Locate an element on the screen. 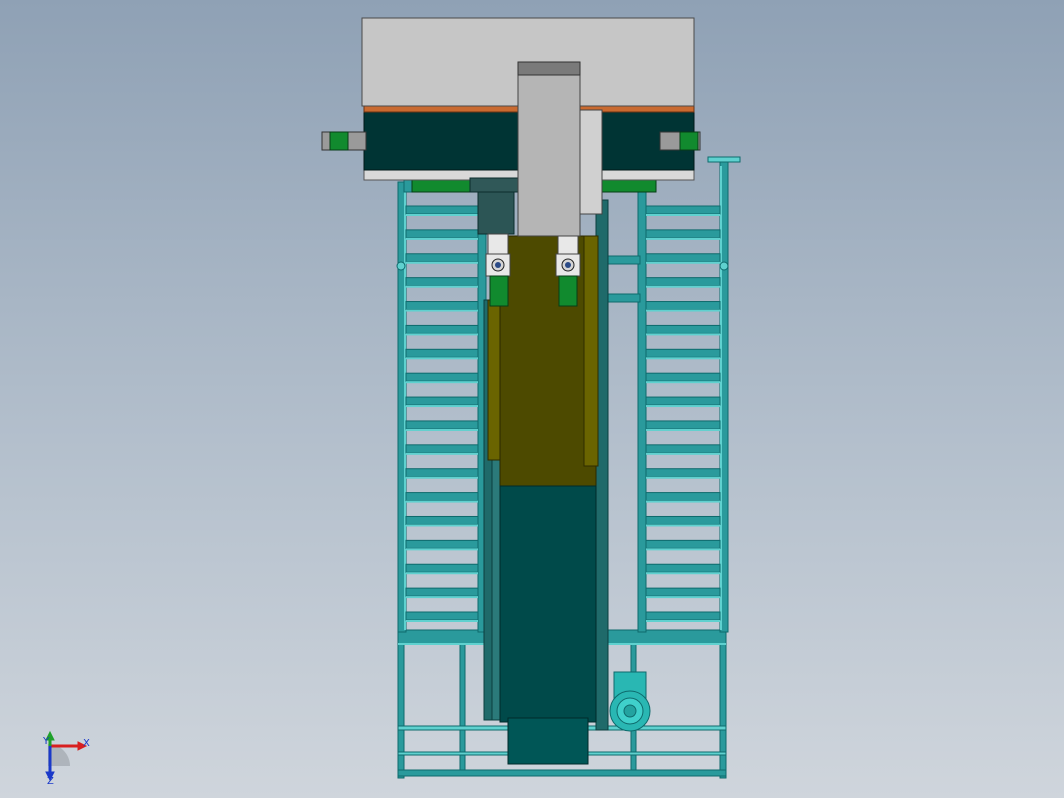 The image size is (1064, 798). base-right-post is located at coordinates (723, 704).